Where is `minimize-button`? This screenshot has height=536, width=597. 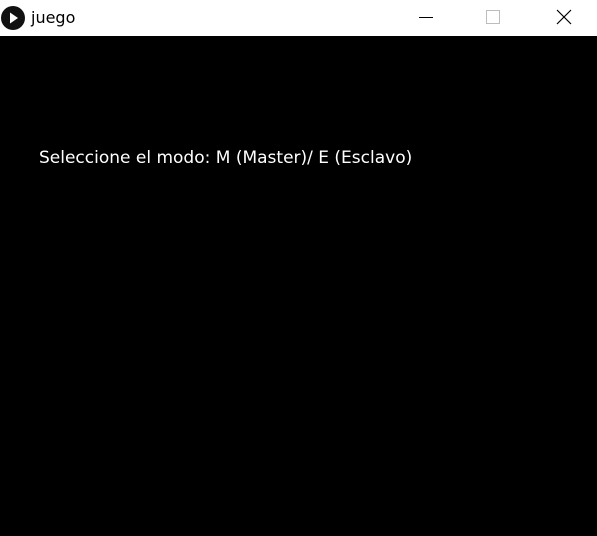 minimize-button is located at coordinates (426, 18).